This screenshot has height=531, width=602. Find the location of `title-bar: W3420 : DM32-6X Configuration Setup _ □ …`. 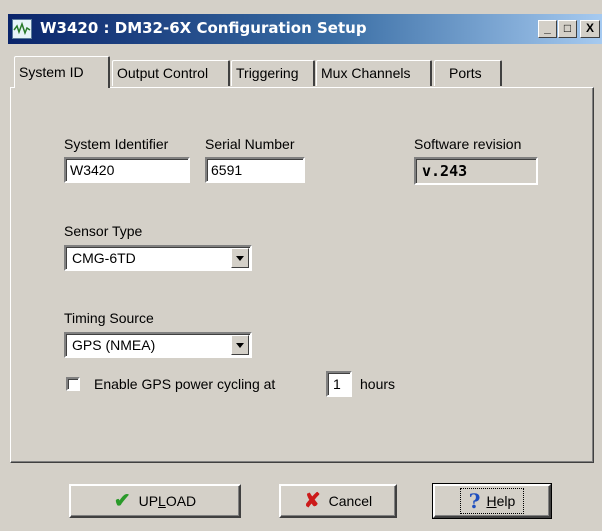

title-bar: W3420 : DM32-6X Configuration Setup _ □ … is located at coordinates (305, 29).